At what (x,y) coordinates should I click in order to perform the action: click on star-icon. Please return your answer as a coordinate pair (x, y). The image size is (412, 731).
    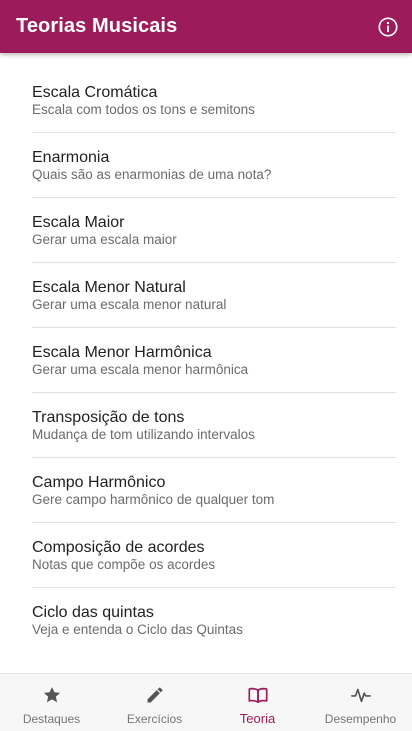
    Looking at the image, I should click on (52, 695).